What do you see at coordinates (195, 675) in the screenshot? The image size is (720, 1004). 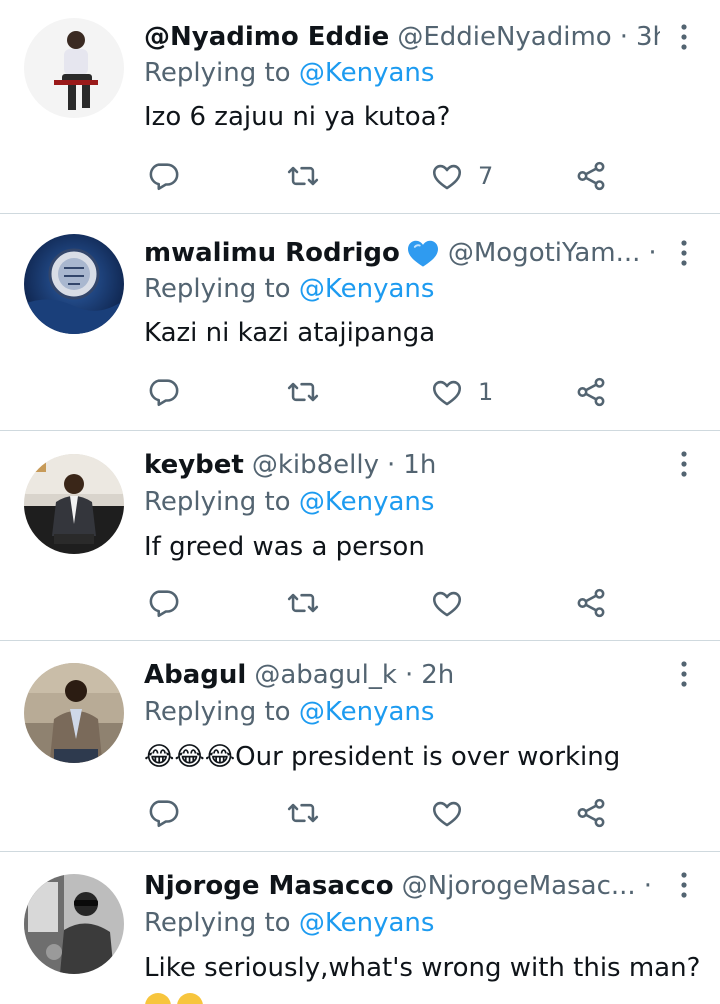 I see `display-name: Abagul` at bounding box center [195, 675].